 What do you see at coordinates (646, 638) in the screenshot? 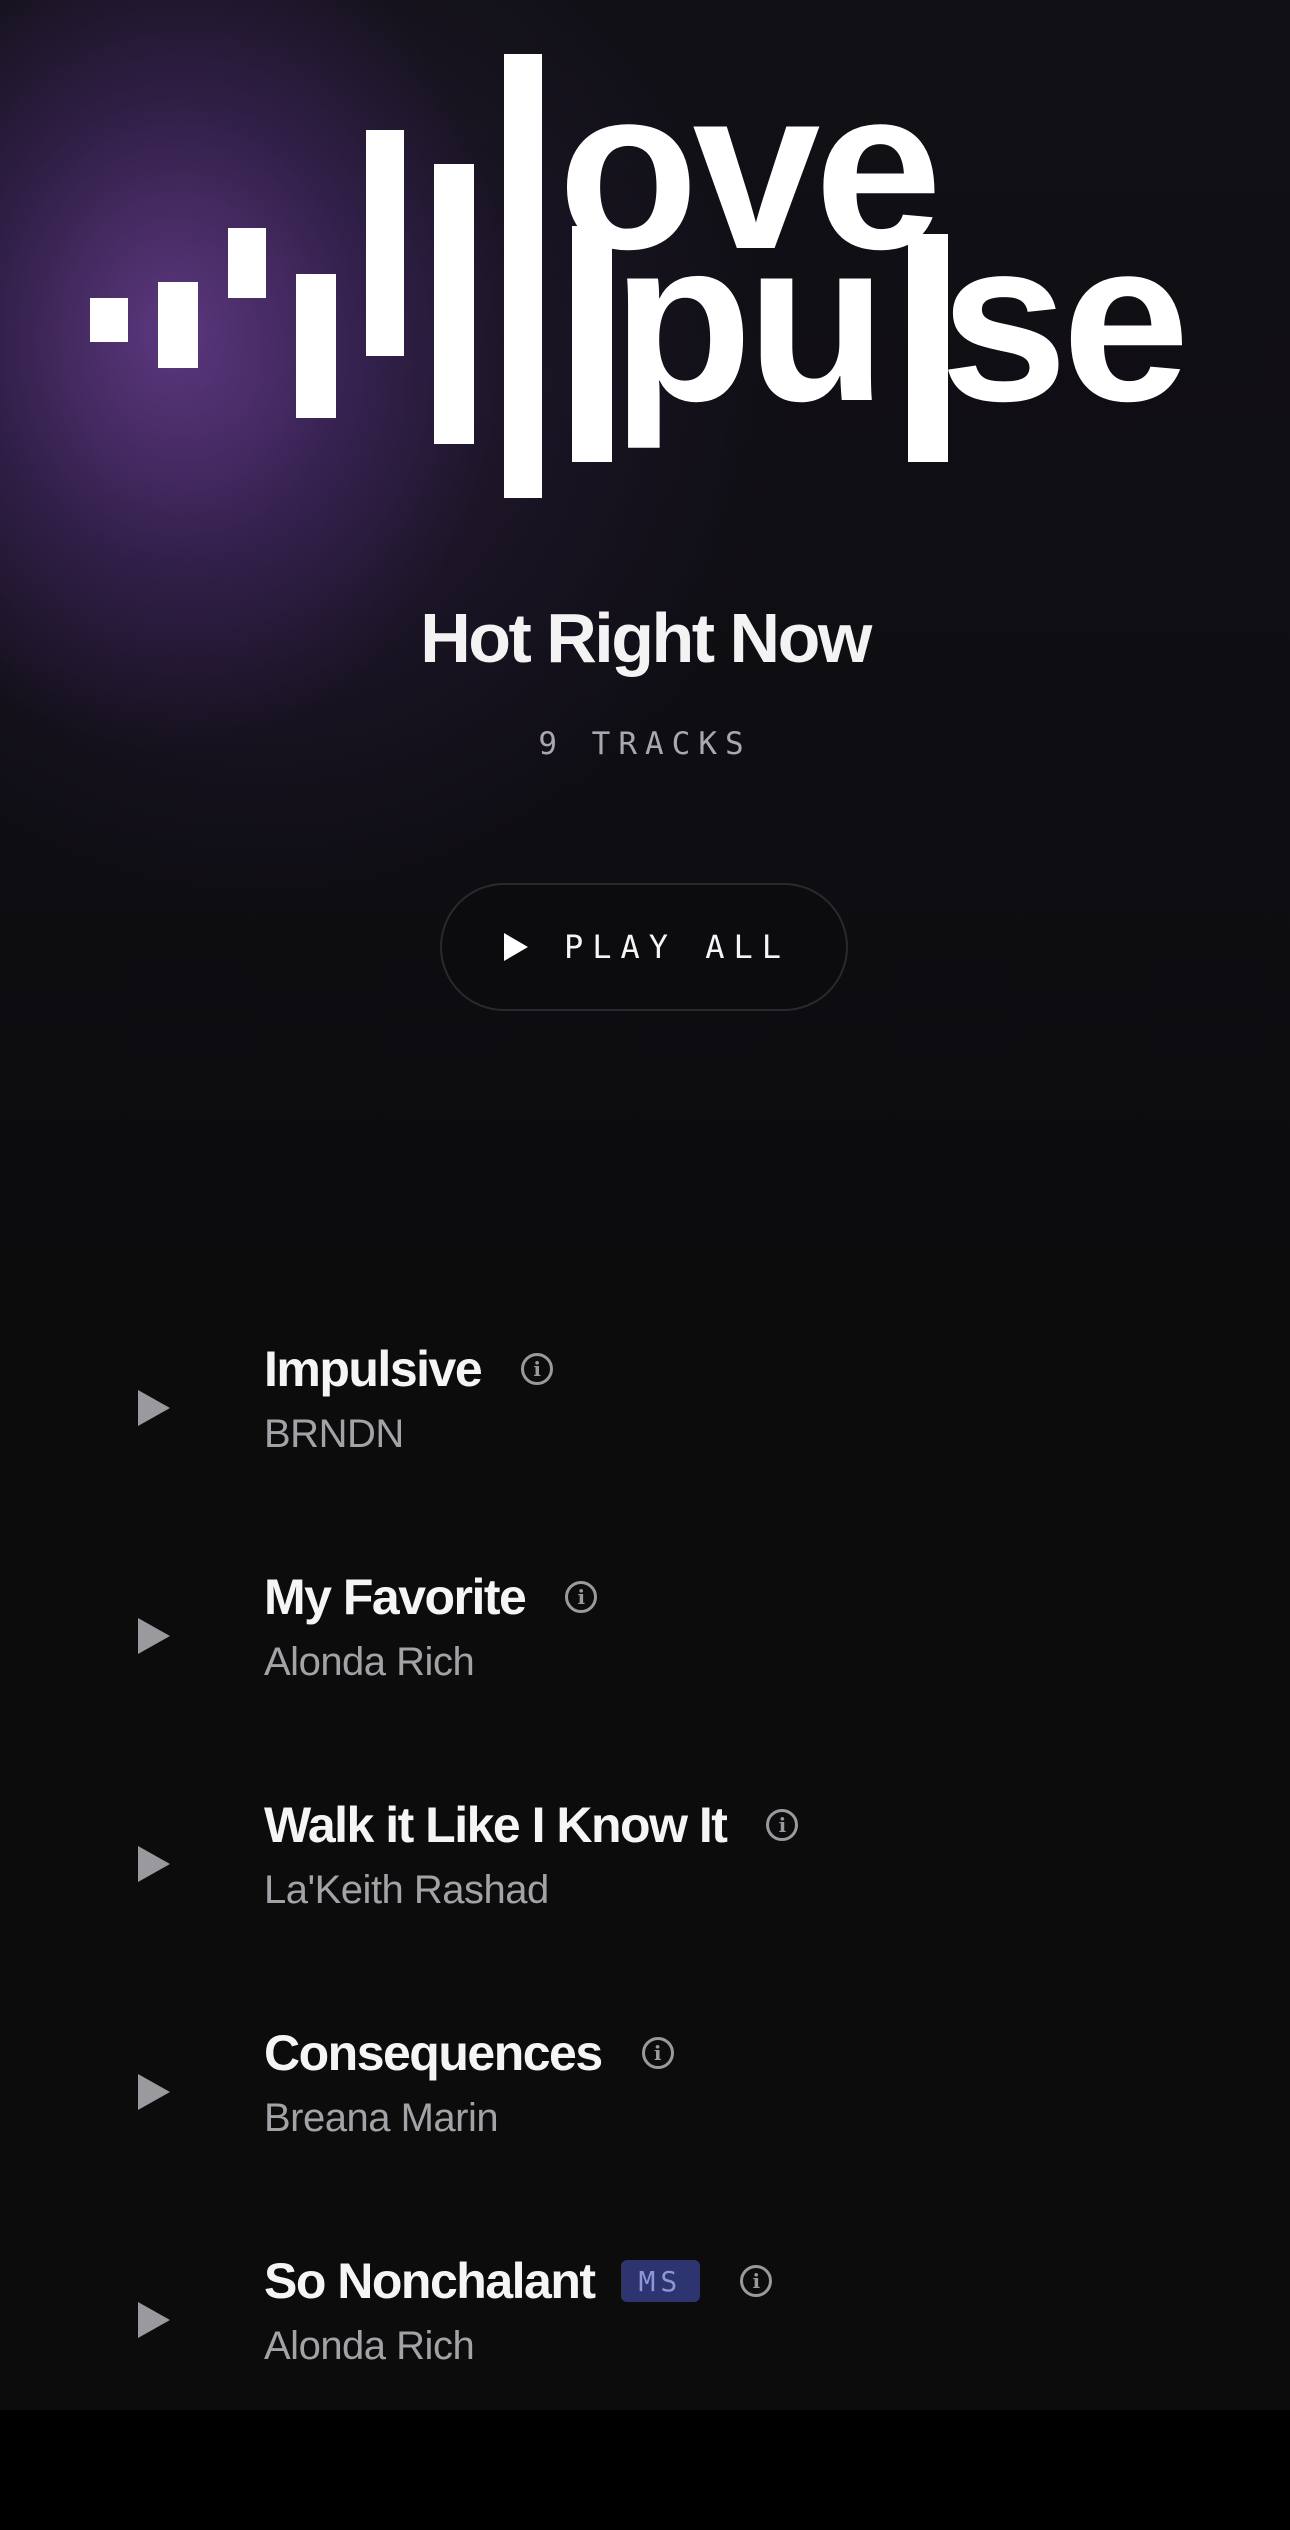
I see `playlist-title: Hot Right Now` at bounding box center [646, 638].